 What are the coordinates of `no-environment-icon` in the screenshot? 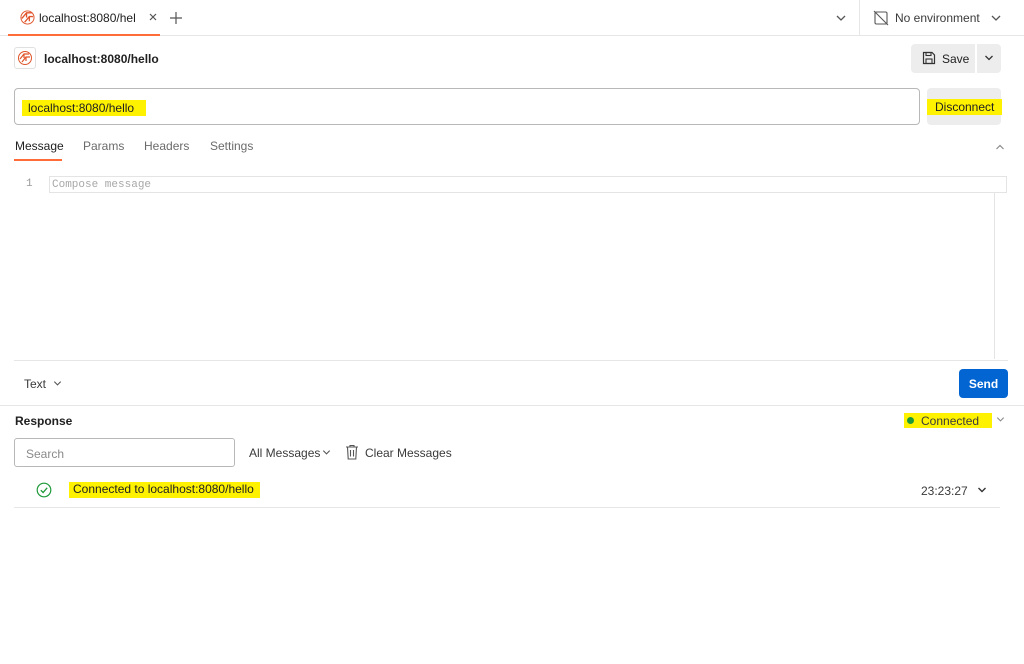 It's located at (881, 18).